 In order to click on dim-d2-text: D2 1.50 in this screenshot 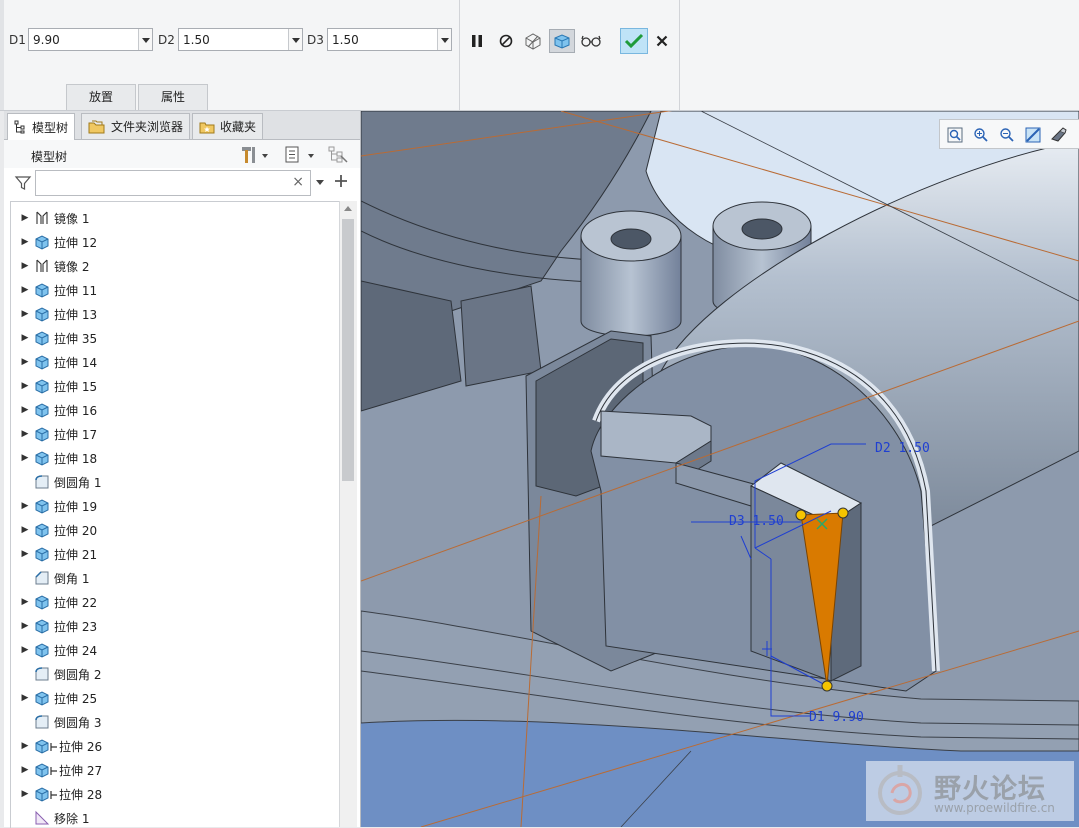, I will do `click(902, 448)`.